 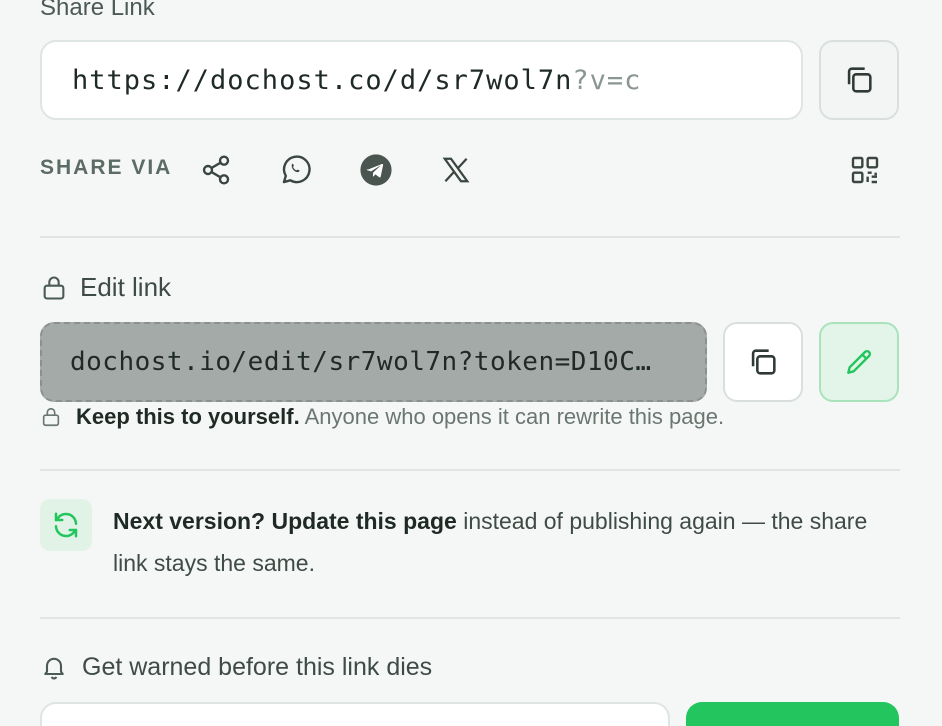 I want to click on x-logo-icon, so click(x=456, y=170).